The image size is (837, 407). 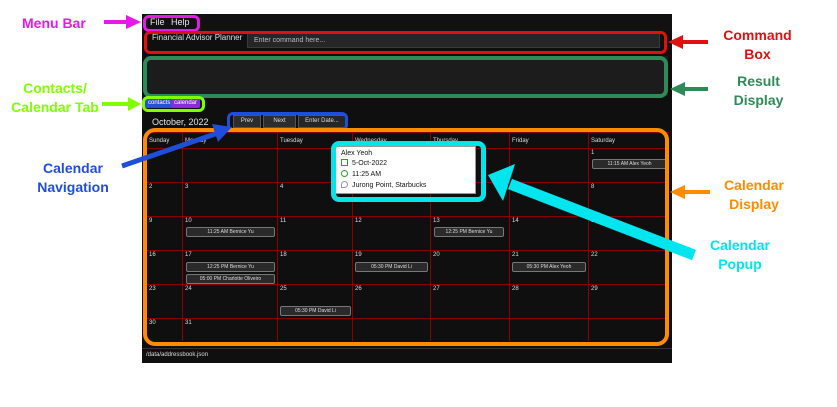 What do you see at coordinates (134, 104) in the screenshot?
I see `tab-arrowhead` at bounding box center [134, 104].